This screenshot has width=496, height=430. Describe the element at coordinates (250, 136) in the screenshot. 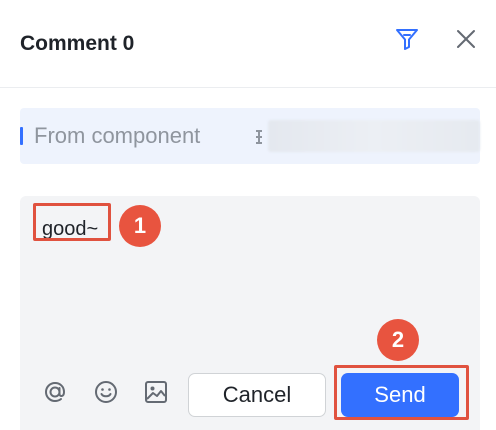

I see `source-reference: From component` at that location.